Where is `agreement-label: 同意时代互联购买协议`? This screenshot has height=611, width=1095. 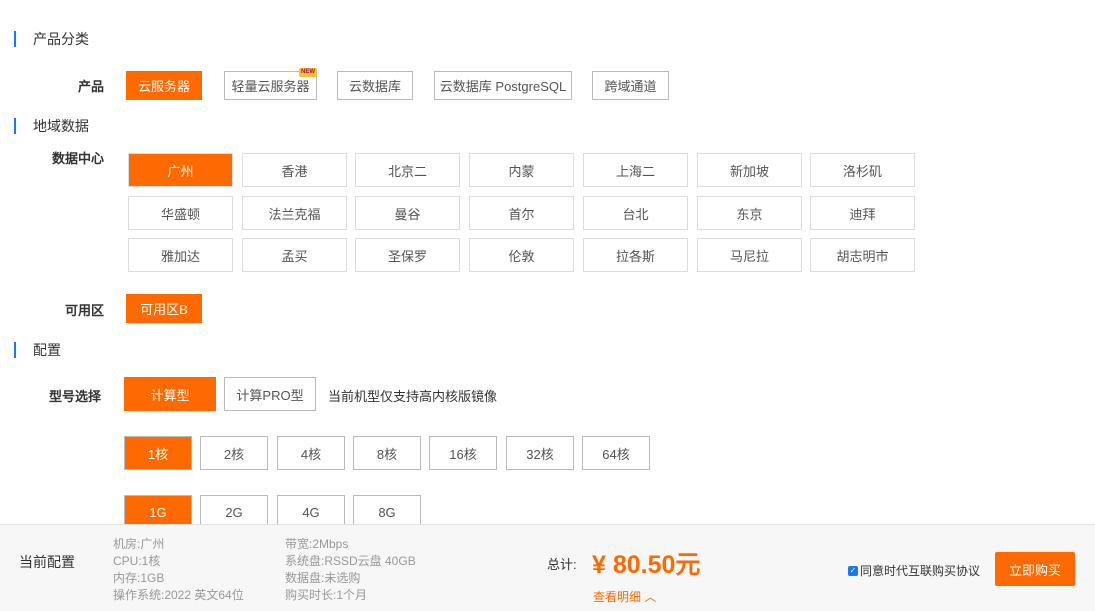 agreement-label: 同意时代互联购买协议 is located at coordinates (920, 571).